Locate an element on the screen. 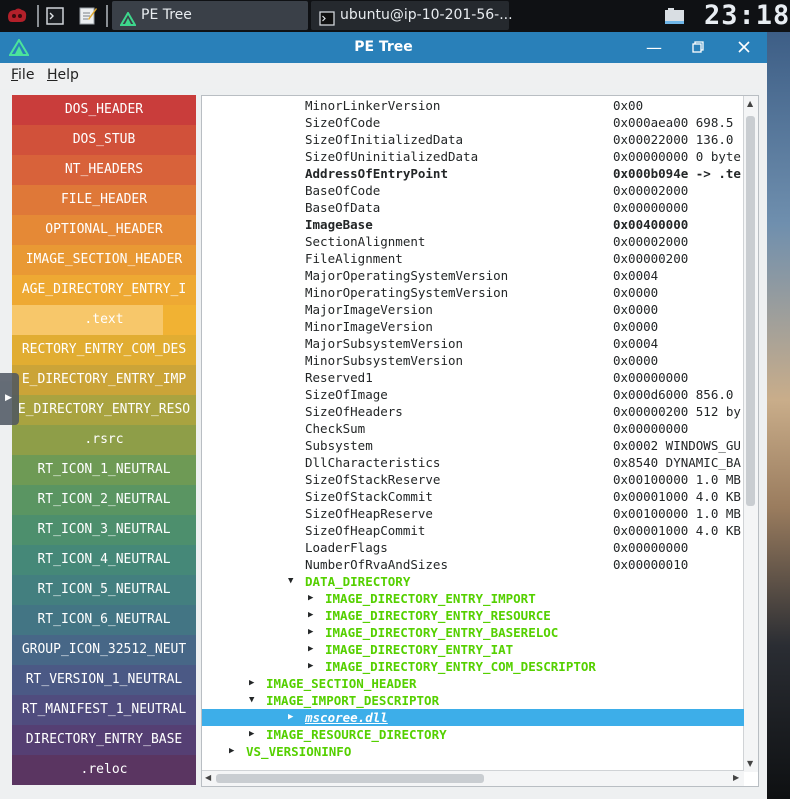 This screenshot has width=790, height=799. tree-row: ▶ IMAGE_DIRECTORY_ENTRY_BASERELOC is located at coordinates (473, 632).